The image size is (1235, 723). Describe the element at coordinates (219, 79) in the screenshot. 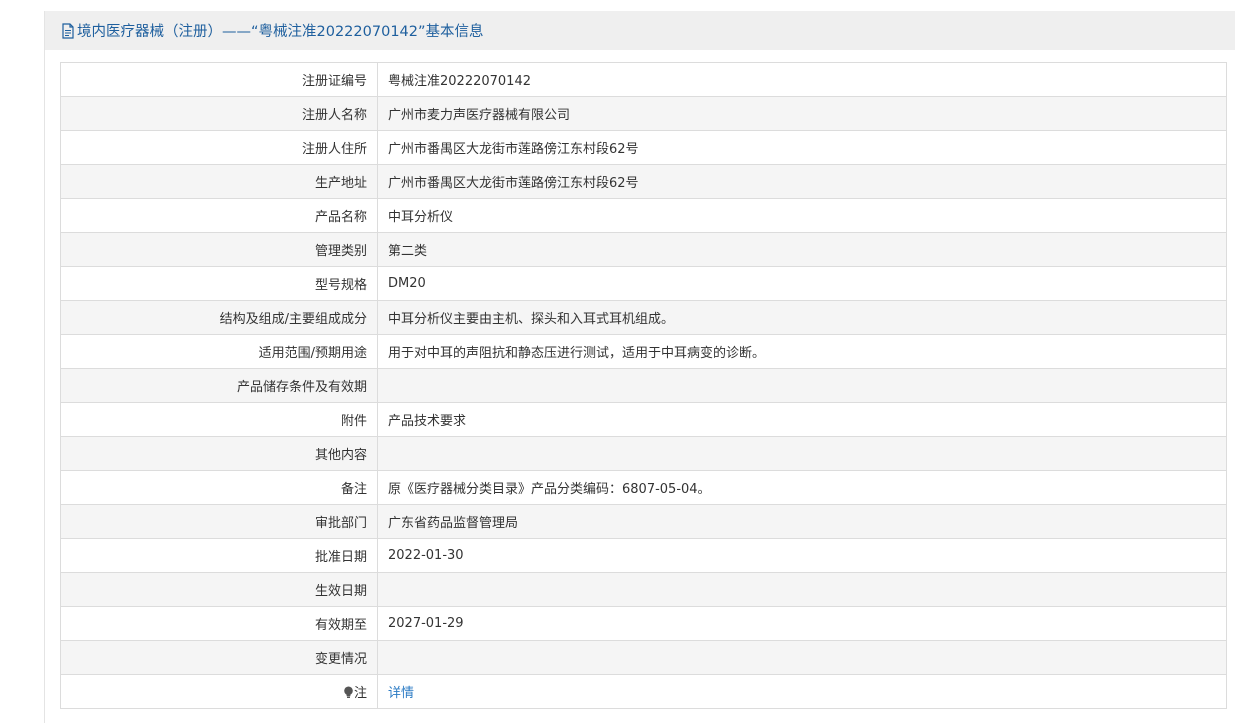

I see `row-label: 注册证编号` at that location.